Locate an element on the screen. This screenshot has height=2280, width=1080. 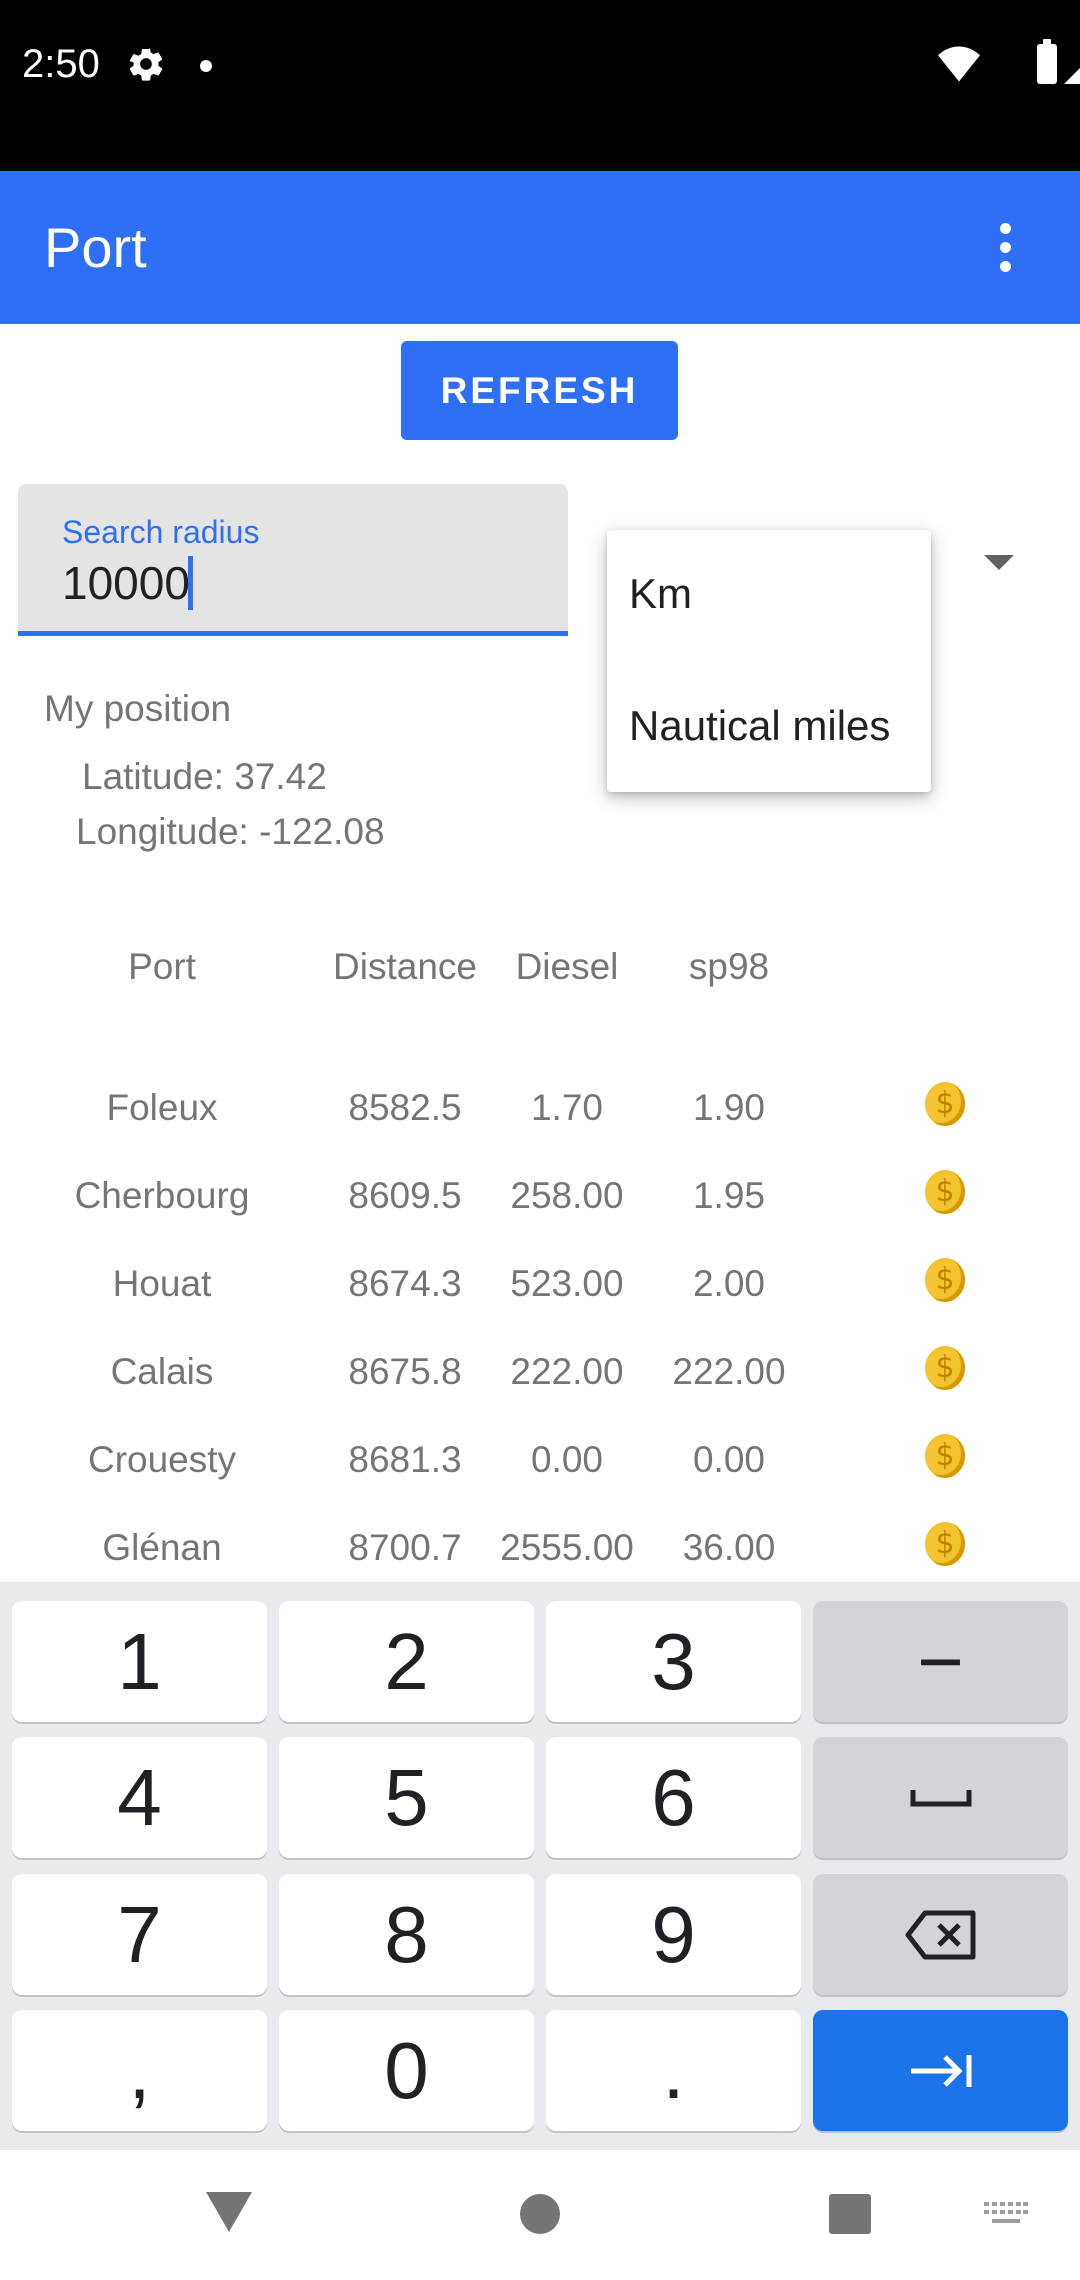
overflow-menu-icon is located at coordinates (1006, 248).